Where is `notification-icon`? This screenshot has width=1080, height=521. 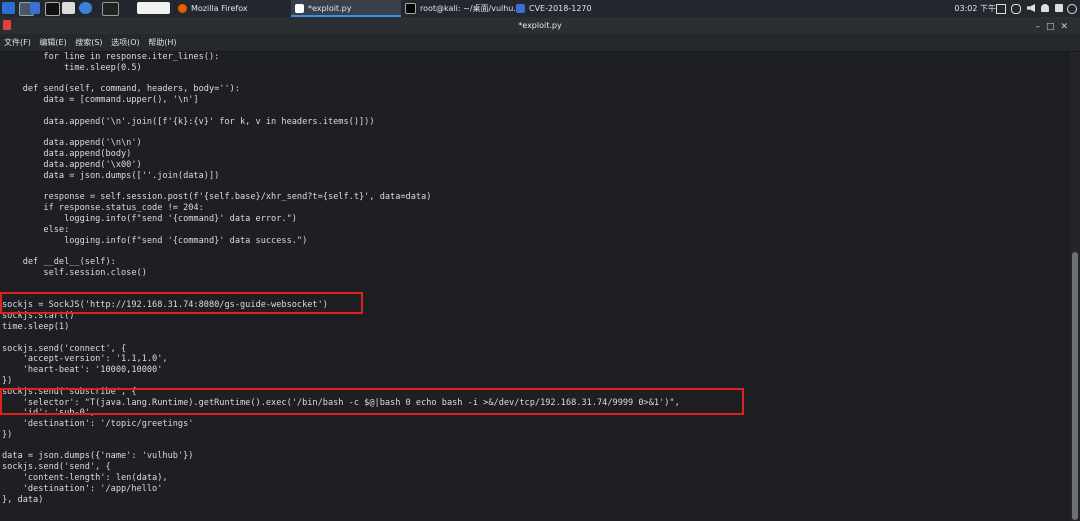 notification-icon is located at coordinates (1045, 8).